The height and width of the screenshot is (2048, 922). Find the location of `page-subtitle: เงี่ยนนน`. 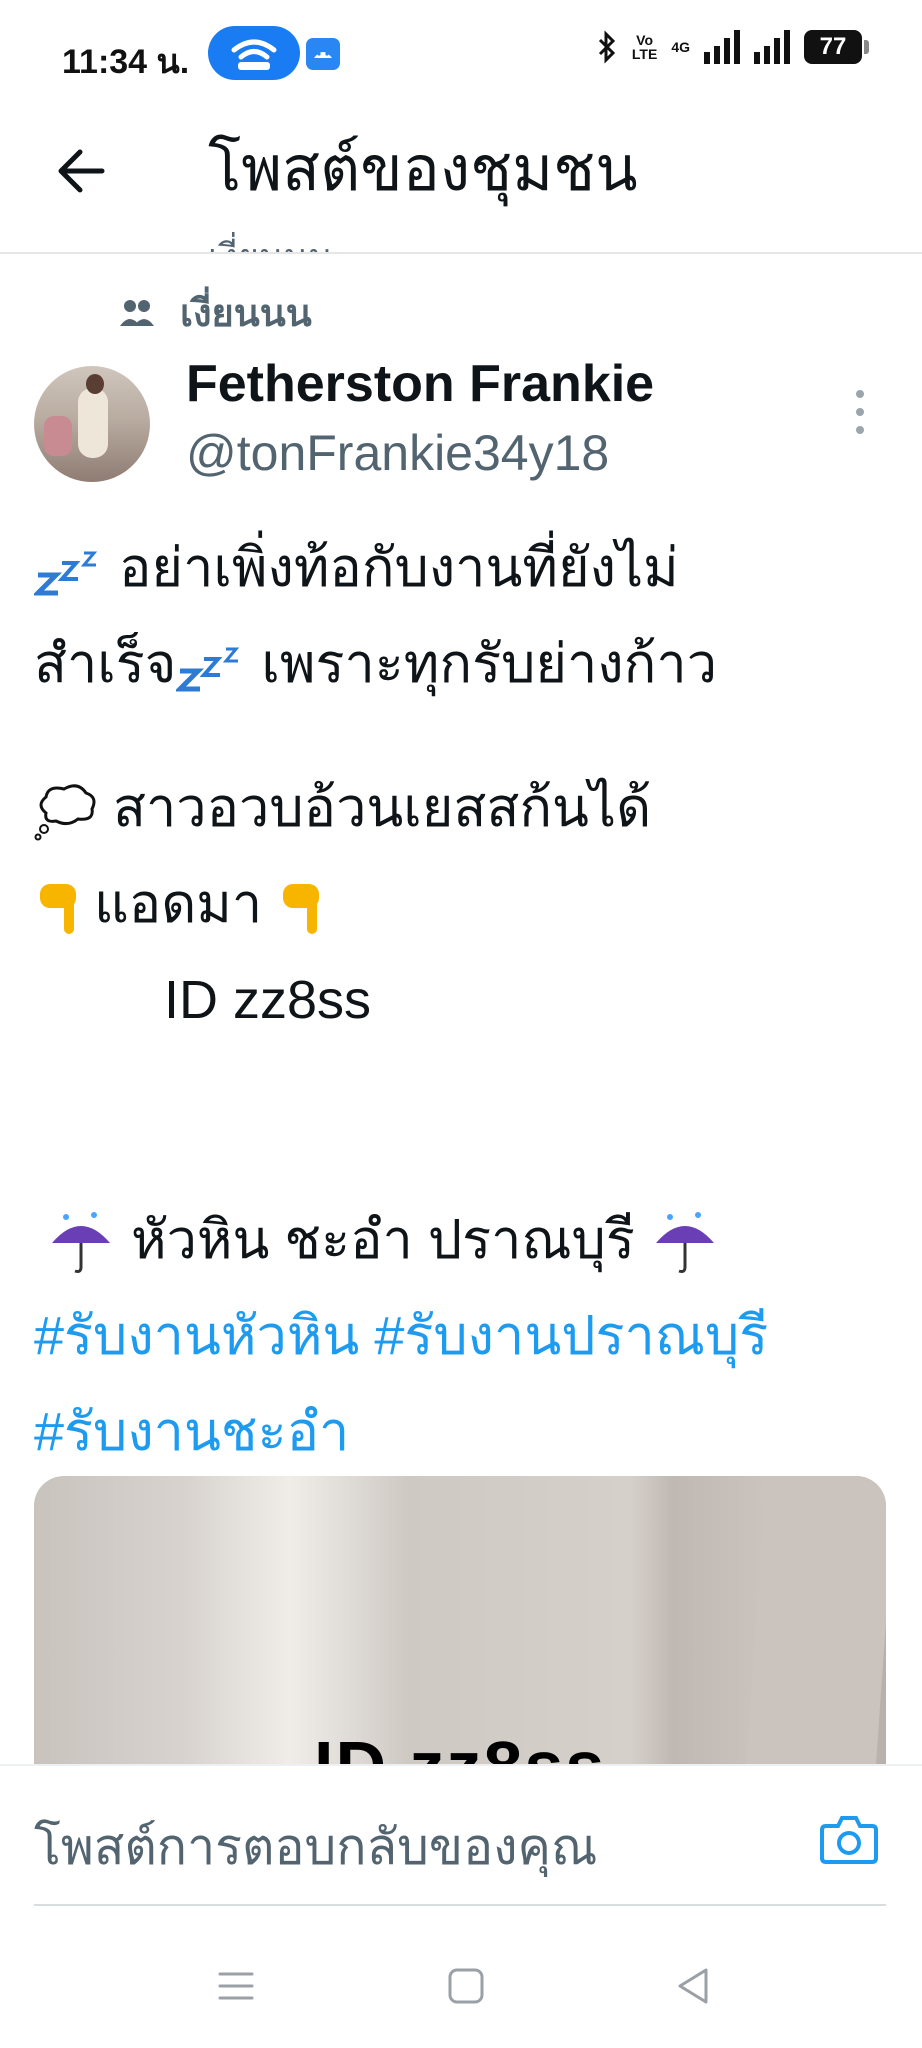

page-subtitle: เงี่ยนนน is located at coordinates (270, 240).